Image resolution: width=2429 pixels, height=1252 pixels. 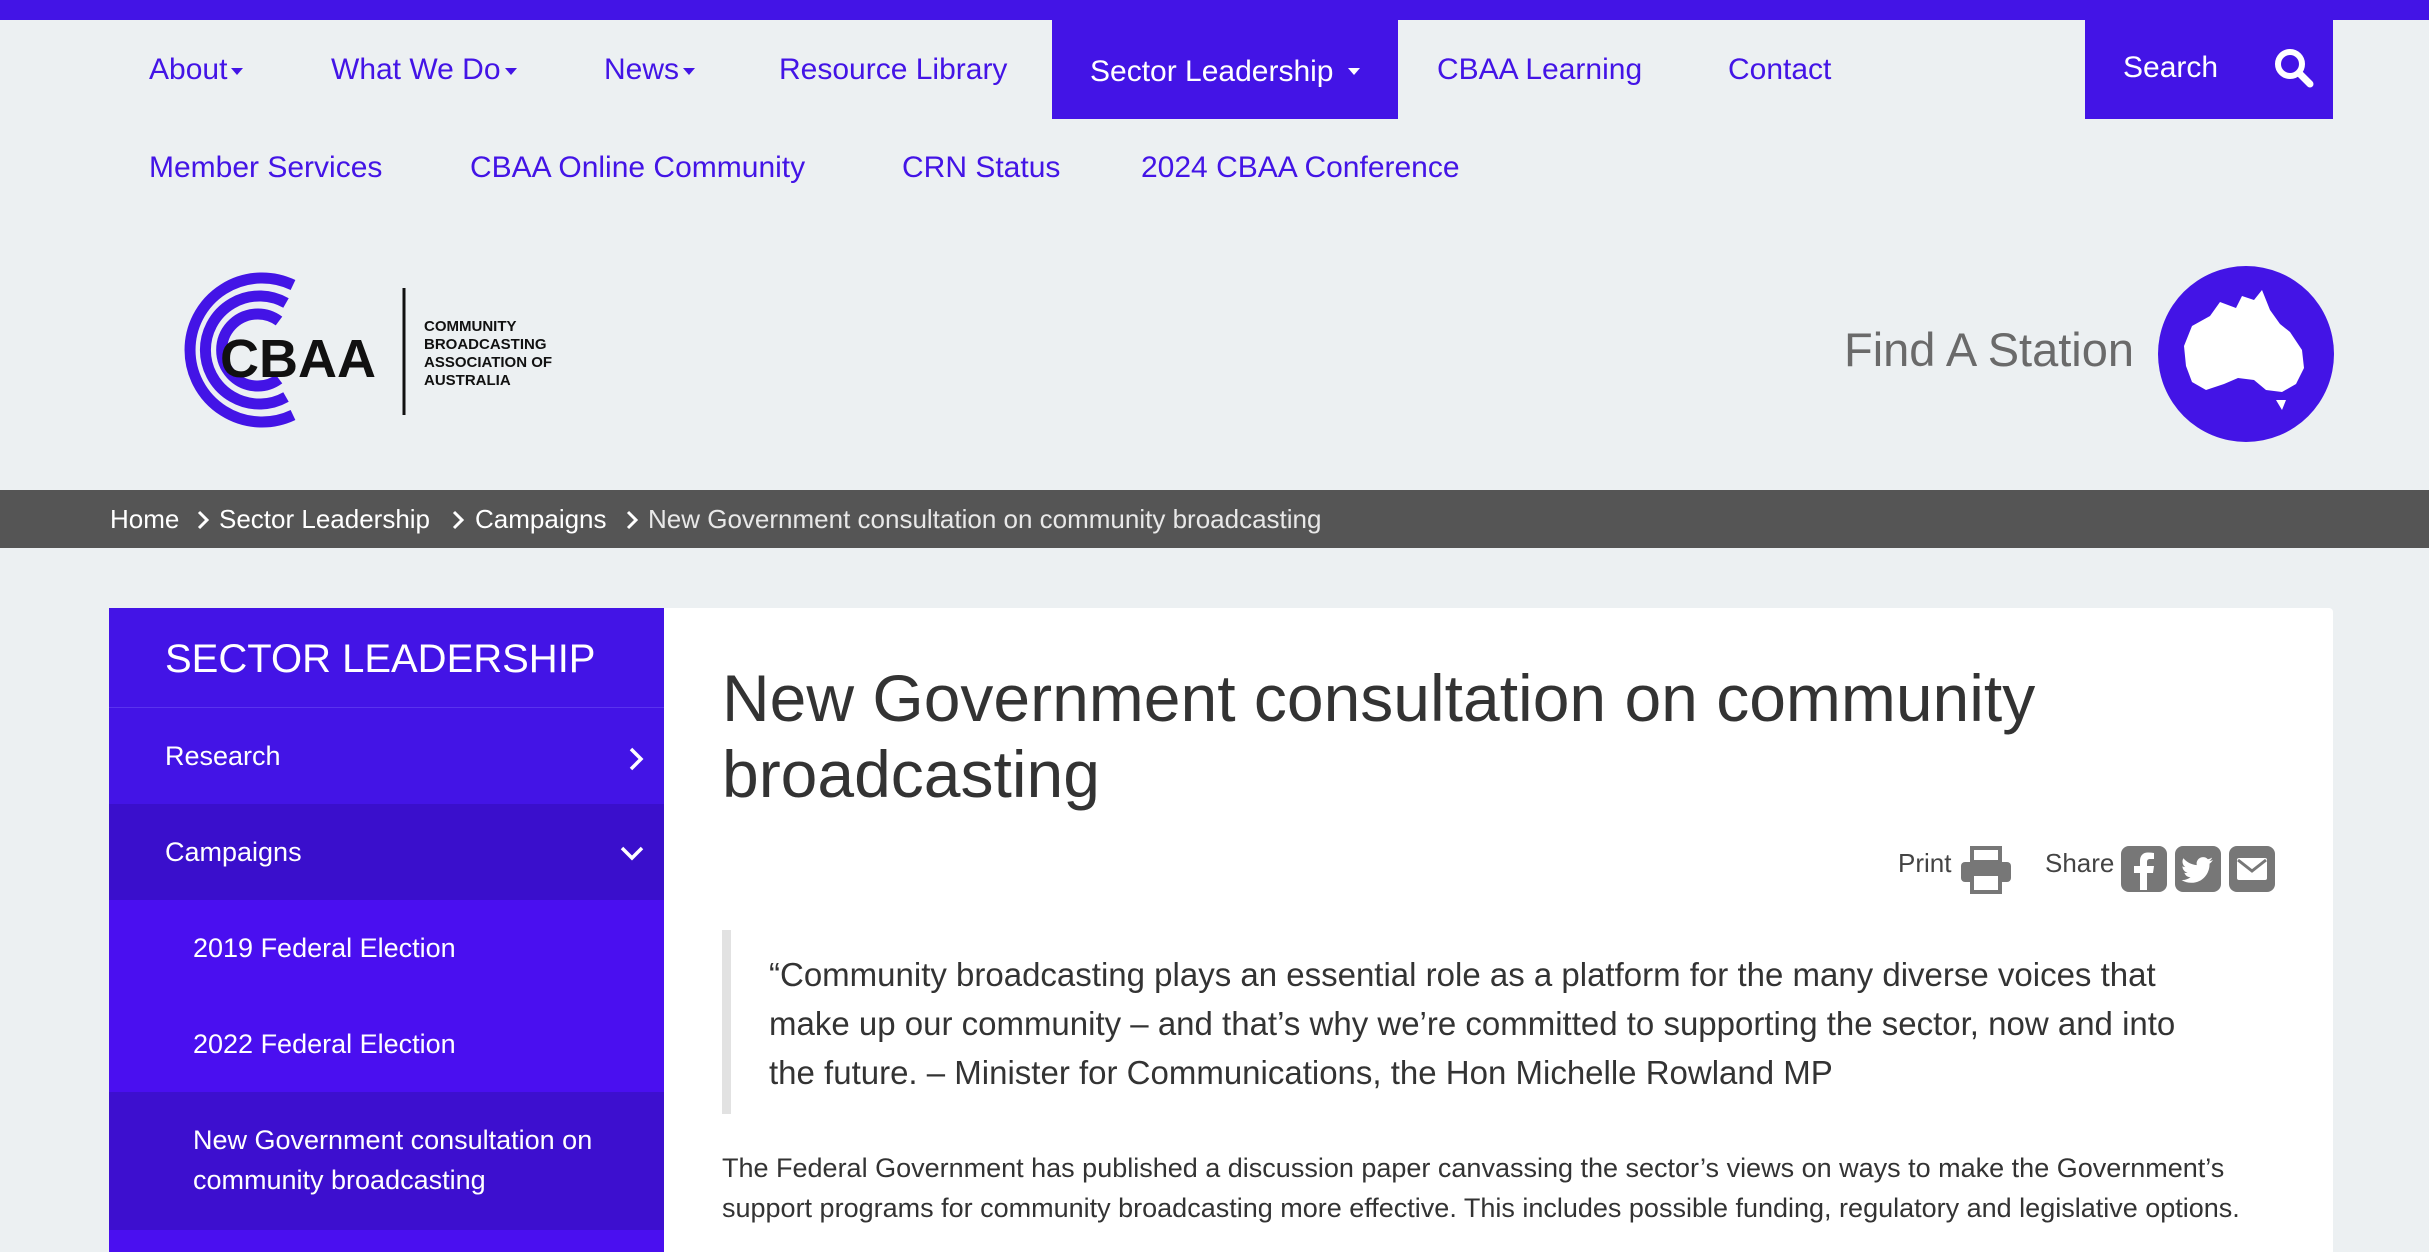 I want to click on email-share-icon, so click(x=2252, y=869).